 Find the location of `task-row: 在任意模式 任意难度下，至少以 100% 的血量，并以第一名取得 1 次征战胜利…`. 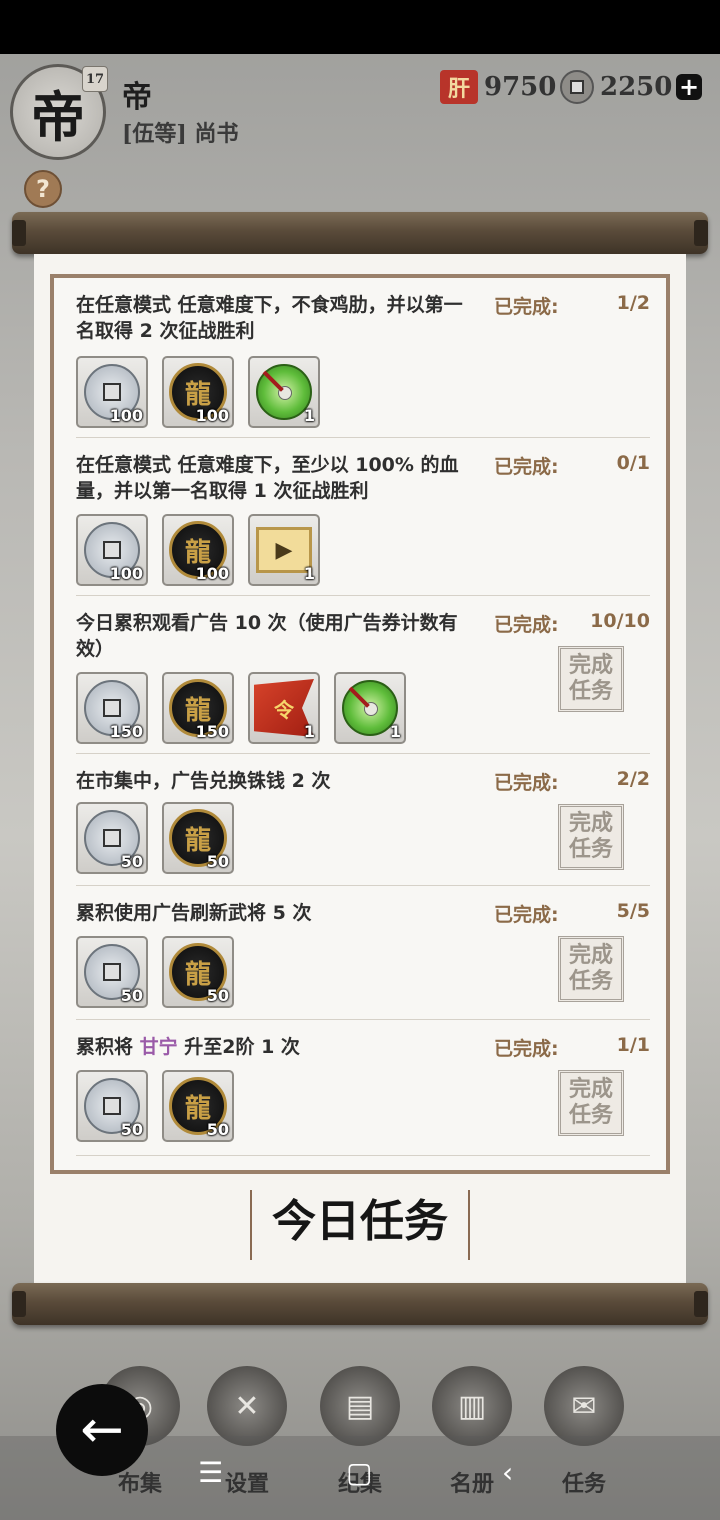

task-row: 在任意模式 任意难度下，至少以 100% 的血量，并以第一名取得 1 次征战胜利… is located at coordinates (363, 517).